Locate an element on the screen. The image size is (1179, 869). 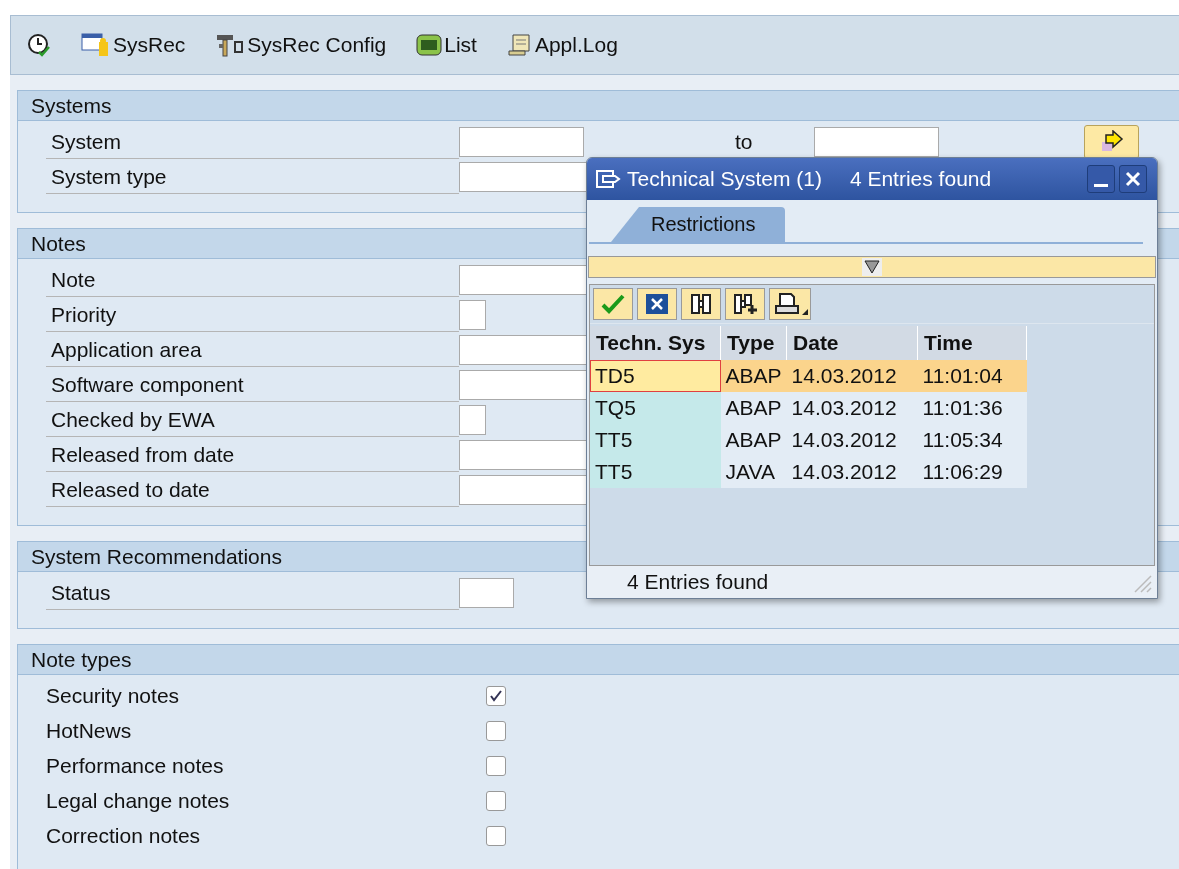
field-label: Priority is located at coordinates (252, 314).